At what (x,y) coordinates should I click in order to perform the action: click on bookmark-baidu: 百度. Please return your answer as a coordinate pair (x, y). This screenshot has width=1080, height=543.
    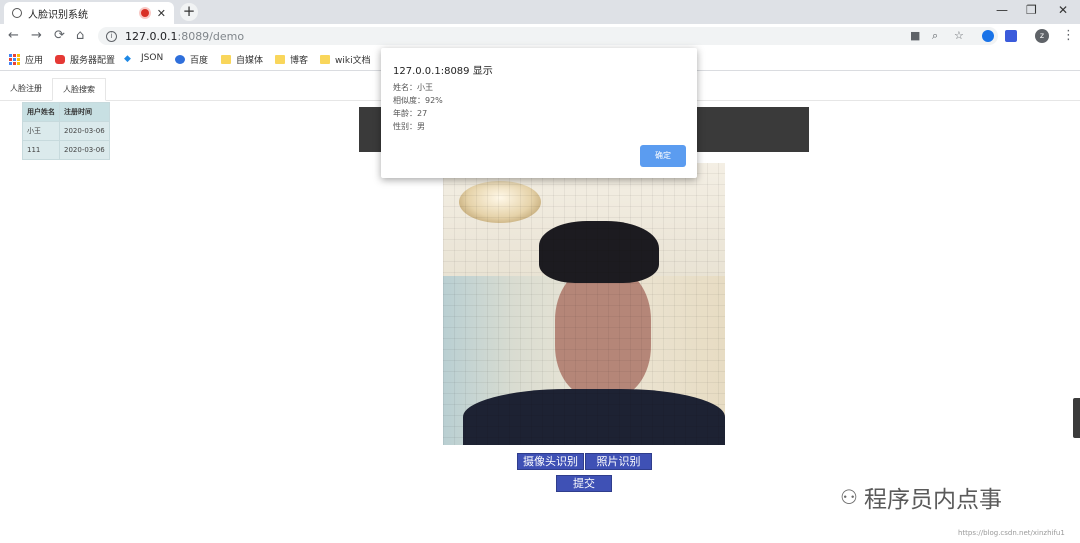
    Looking at the image, I should click on (191, 59).